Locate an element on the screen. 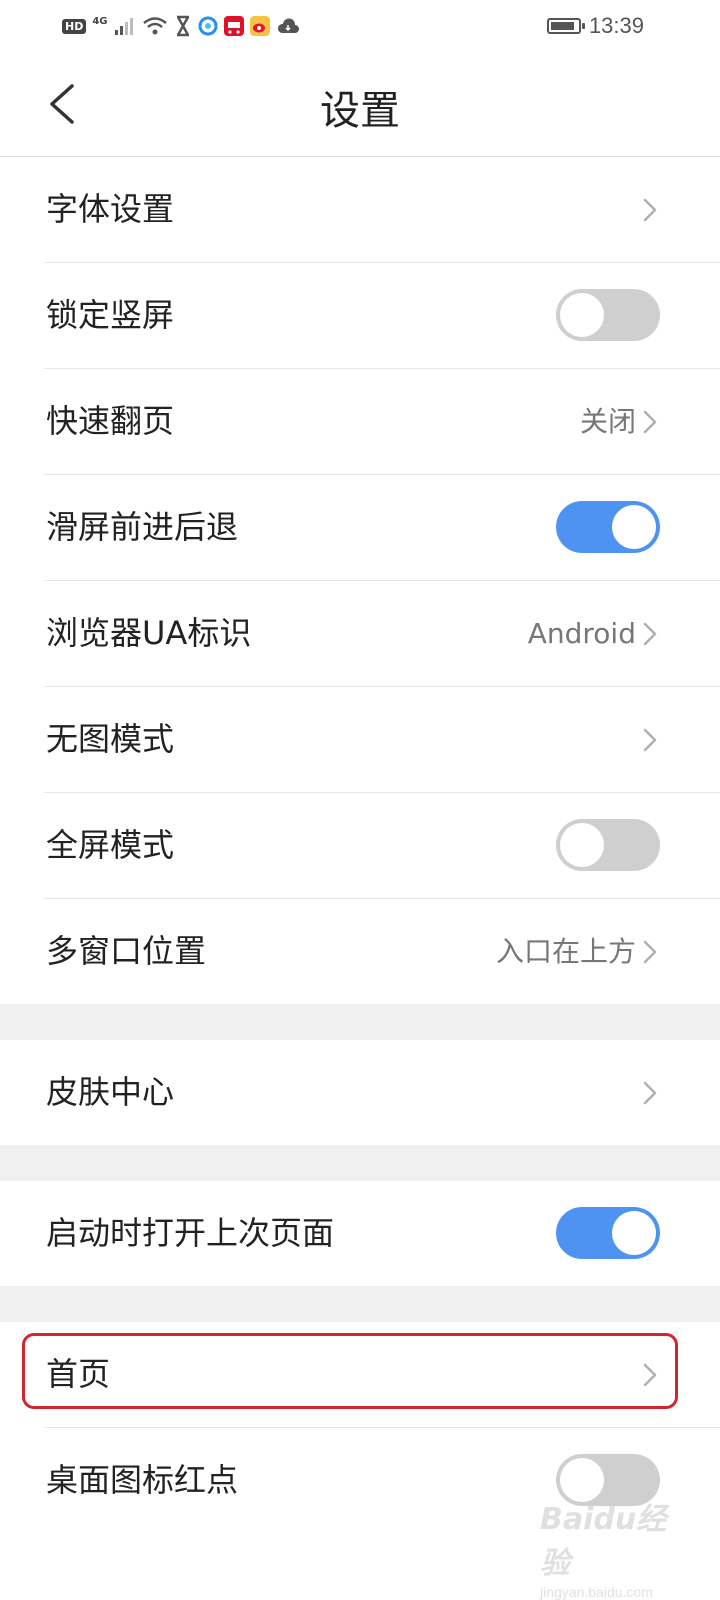 This screenshot has height=1600, width=720. setting-row: 启动时打开上次页面 is located at coordinates (382, 1233).